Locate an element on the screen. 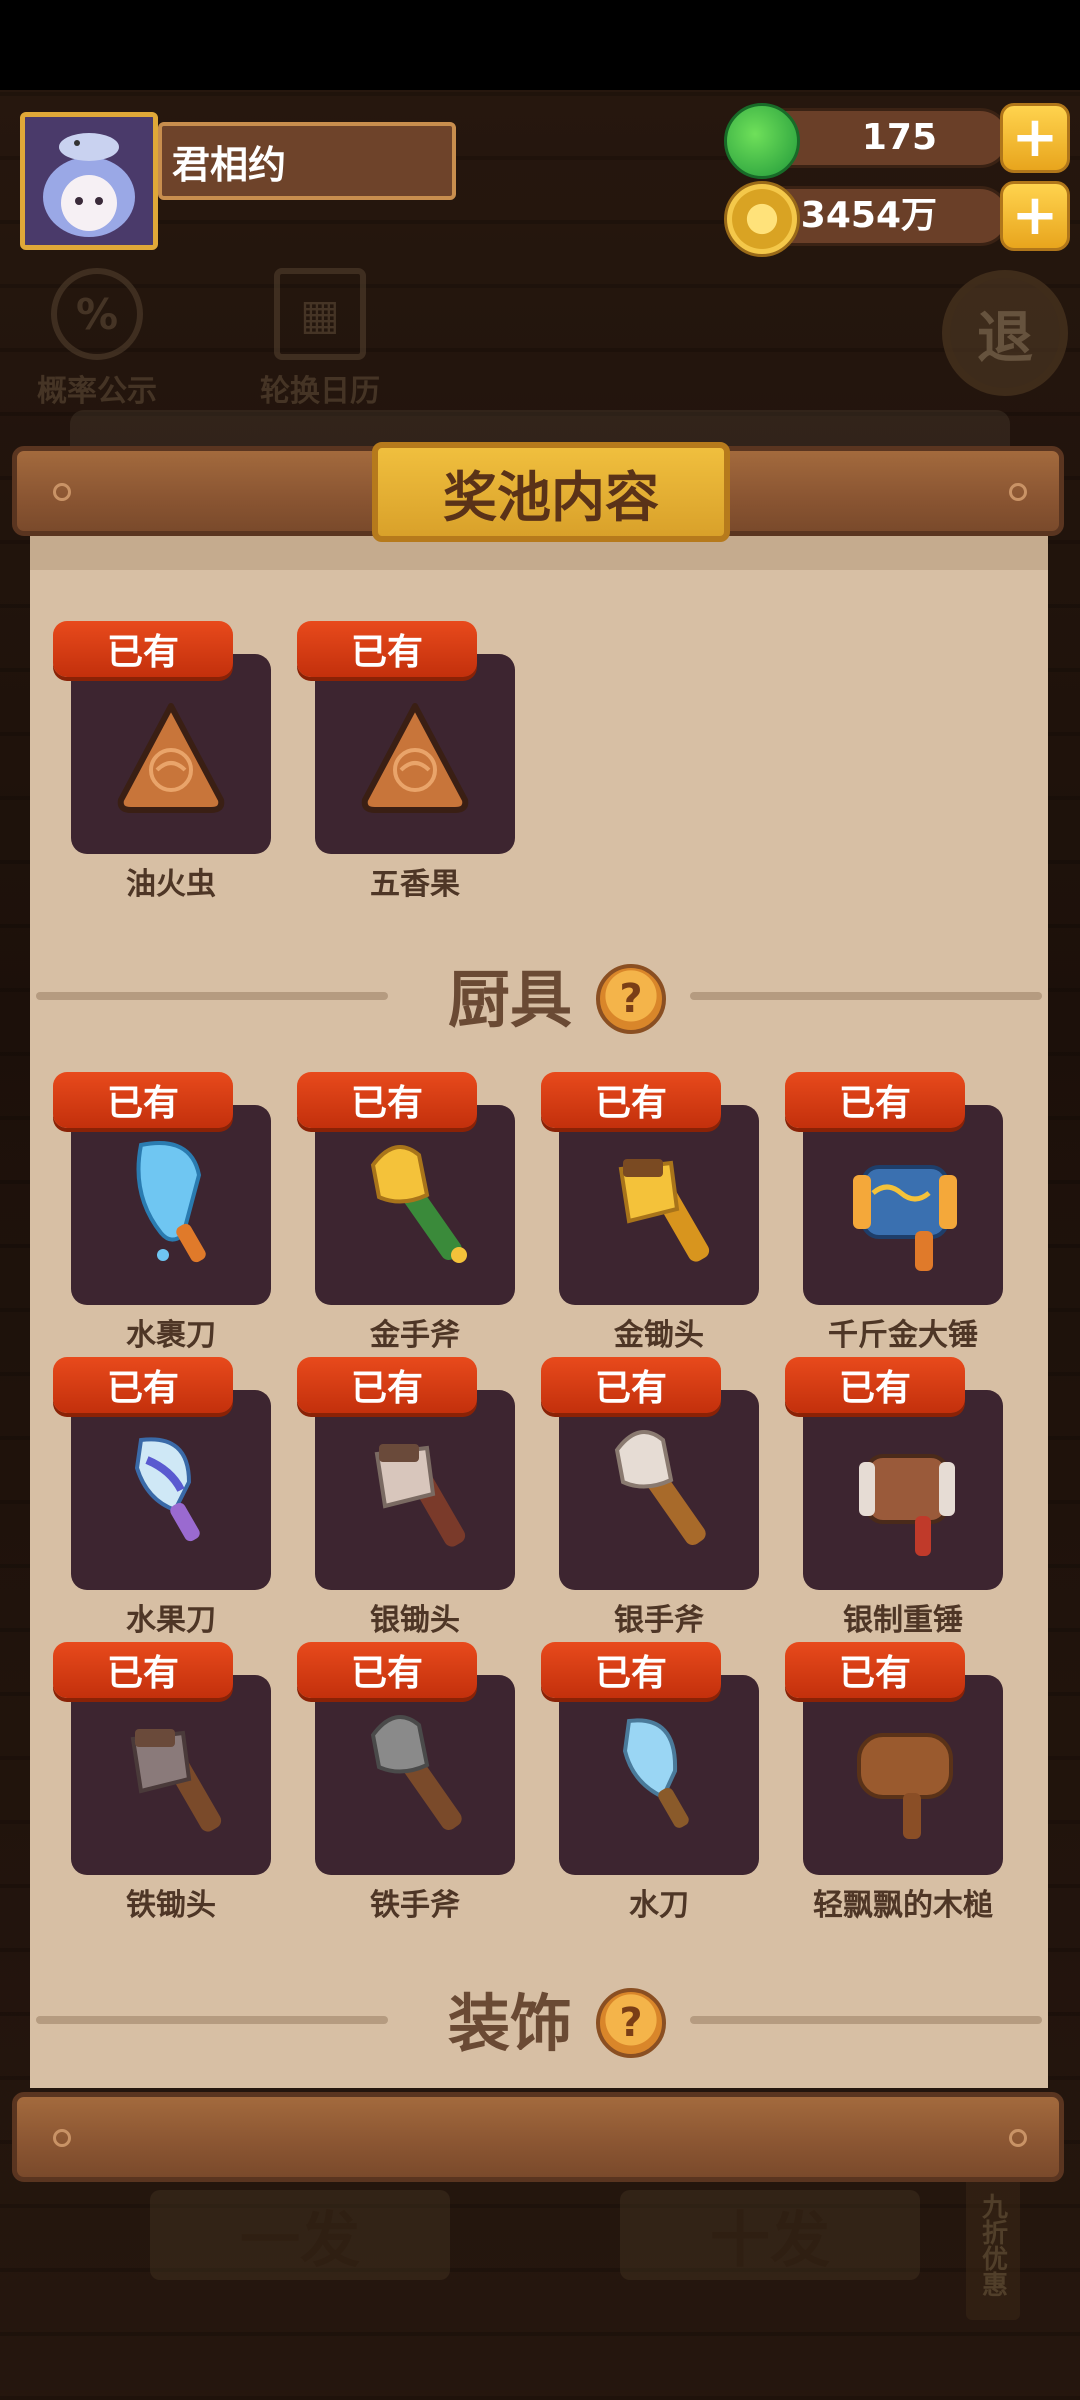  item-name: 油火虫 is located at coordinates (171, 884).